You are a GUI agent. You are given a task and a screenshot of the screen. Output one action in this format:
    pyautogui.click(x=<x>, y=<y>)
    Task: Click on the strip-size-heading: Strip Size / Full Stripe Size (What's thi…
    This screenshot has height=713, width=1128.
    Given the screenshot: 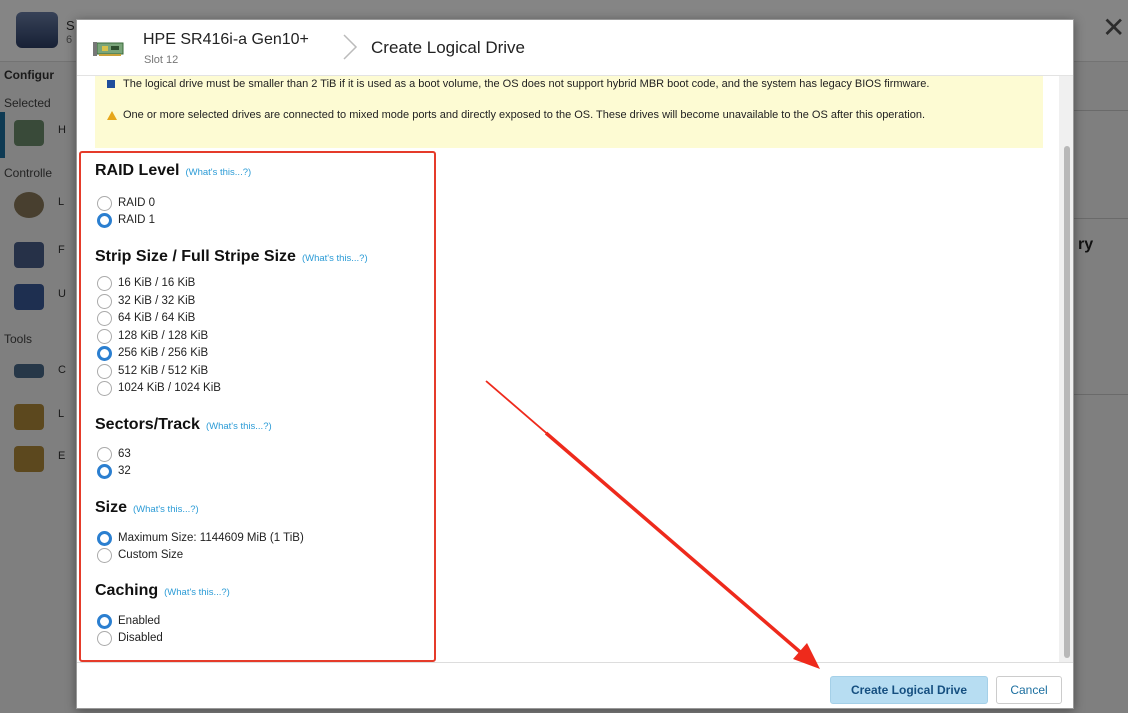 What is the action you would take?
    pyautogui.click(x=231, y=257)
    